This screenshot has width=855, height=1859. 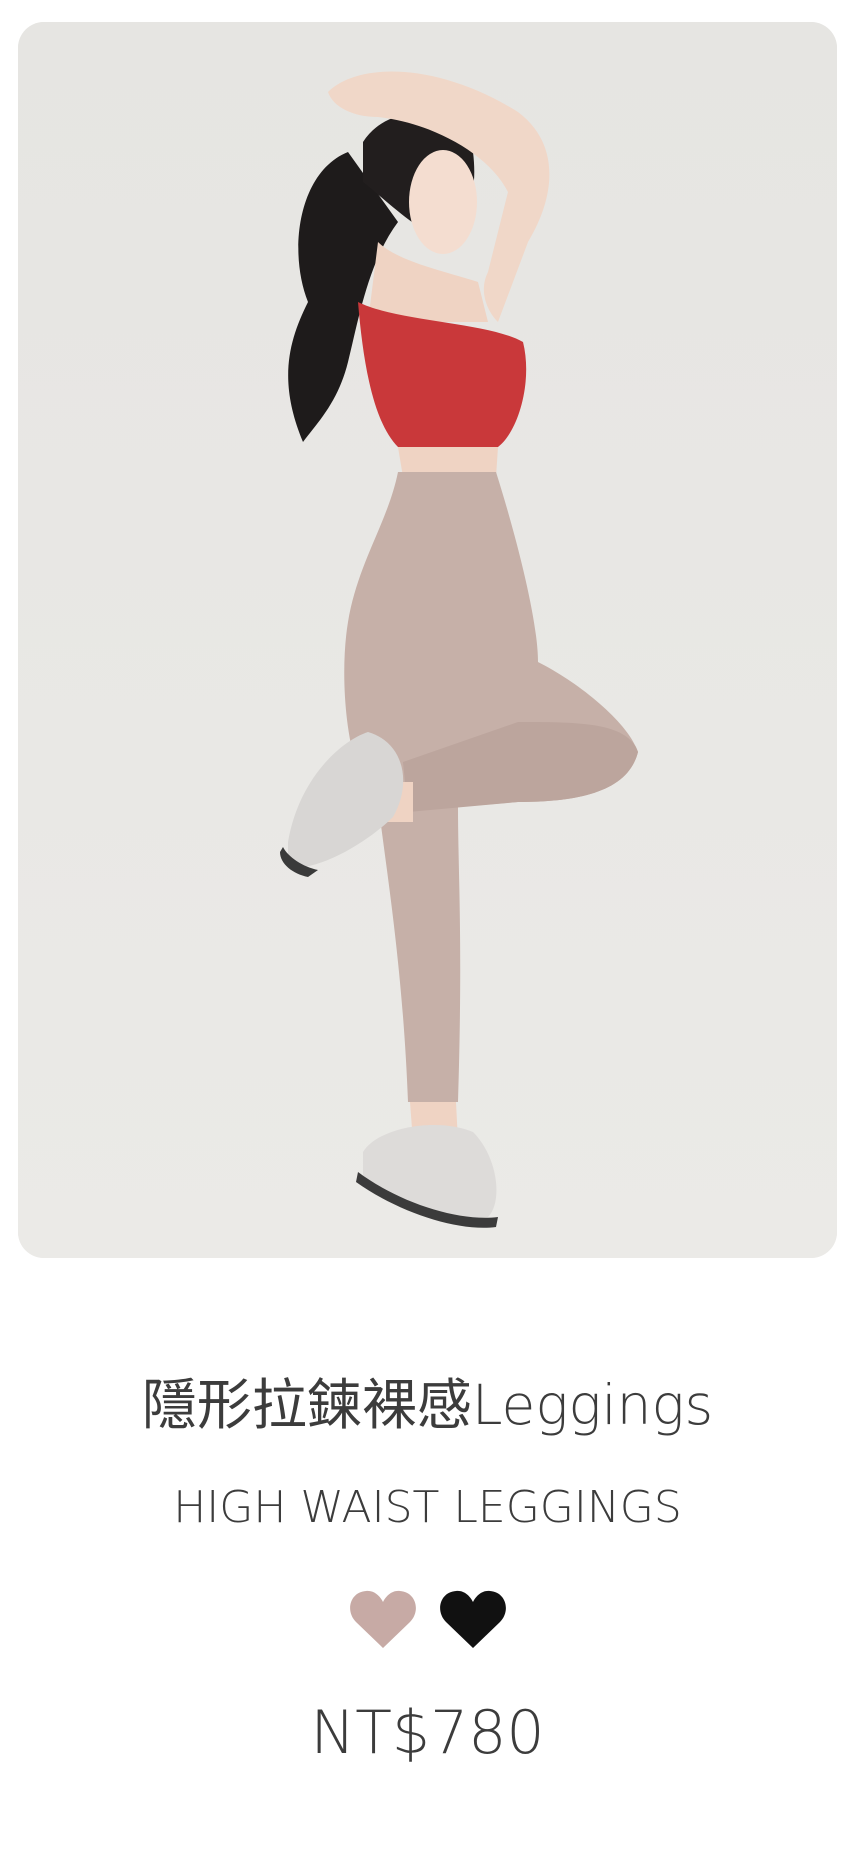 I want to click on color-swatches, so click(x=427, y=1619).